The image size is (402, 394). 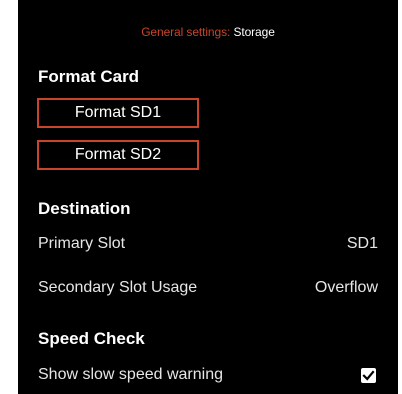 I want to click on slow-speed-warning-row: Show slow speed warning, so click(x=208, y=375).